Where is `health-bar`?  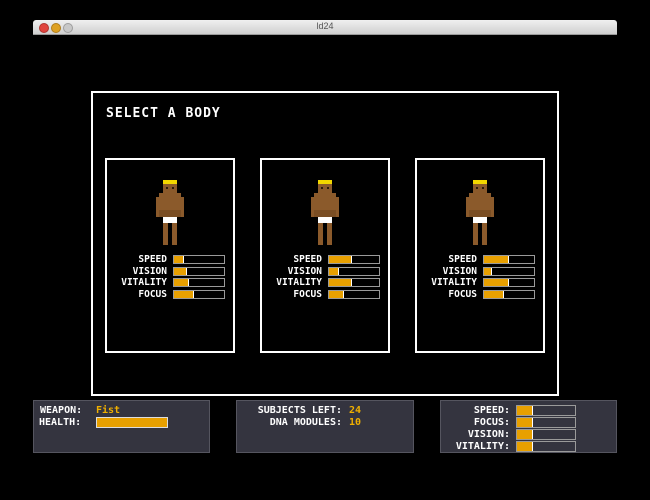 health-bar is located at coordinates (132, 422).